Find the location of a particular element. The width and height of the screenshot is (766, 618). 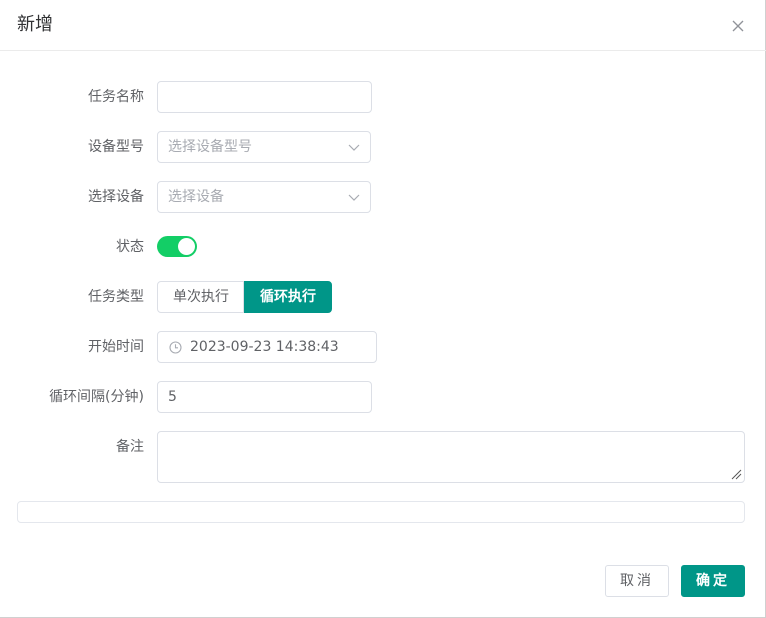

task-type-radio-group: 单次执行 循环执行 is located at coordinates (244, 297).